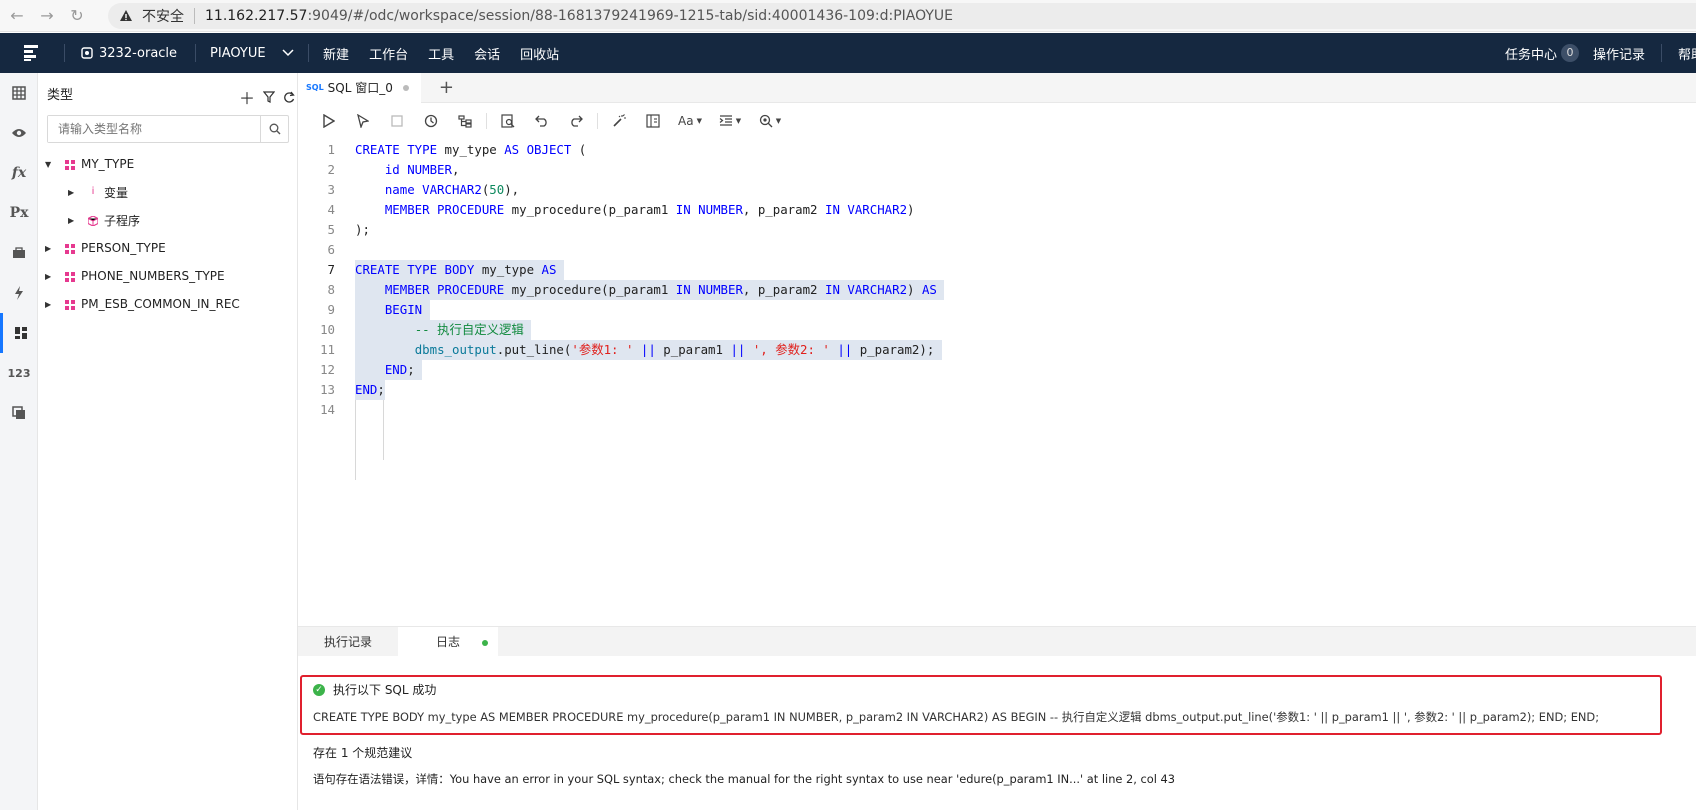 The height and width of the screenshot is (810, 1696). Describe the element at coordinates (327, 409) in the screenshot. I see `line-number: 14` at that location.